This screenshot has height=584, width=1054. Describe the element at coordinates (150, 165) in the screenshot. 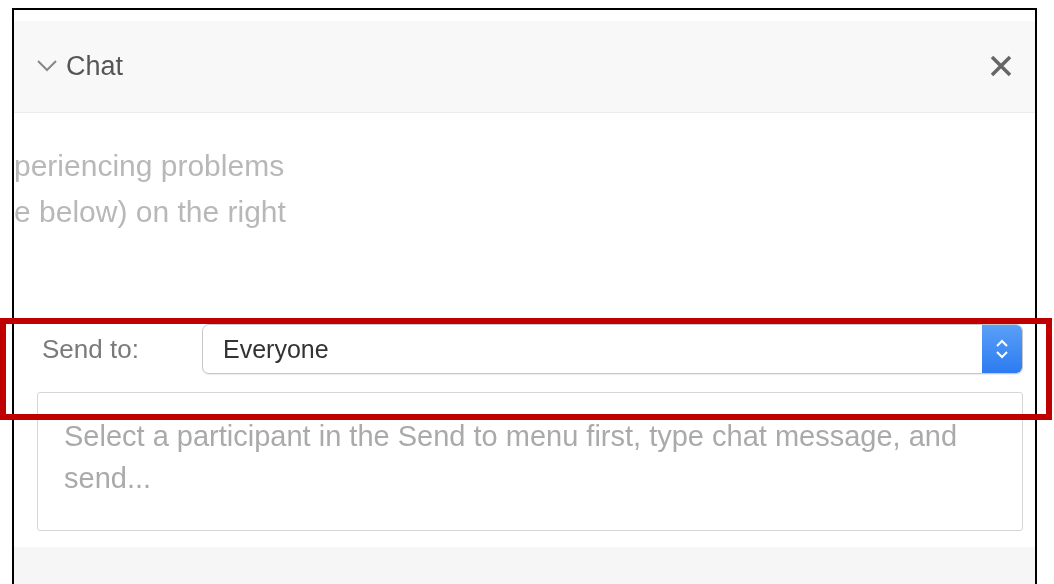

I see `faded-text: periencing problems` at that location.